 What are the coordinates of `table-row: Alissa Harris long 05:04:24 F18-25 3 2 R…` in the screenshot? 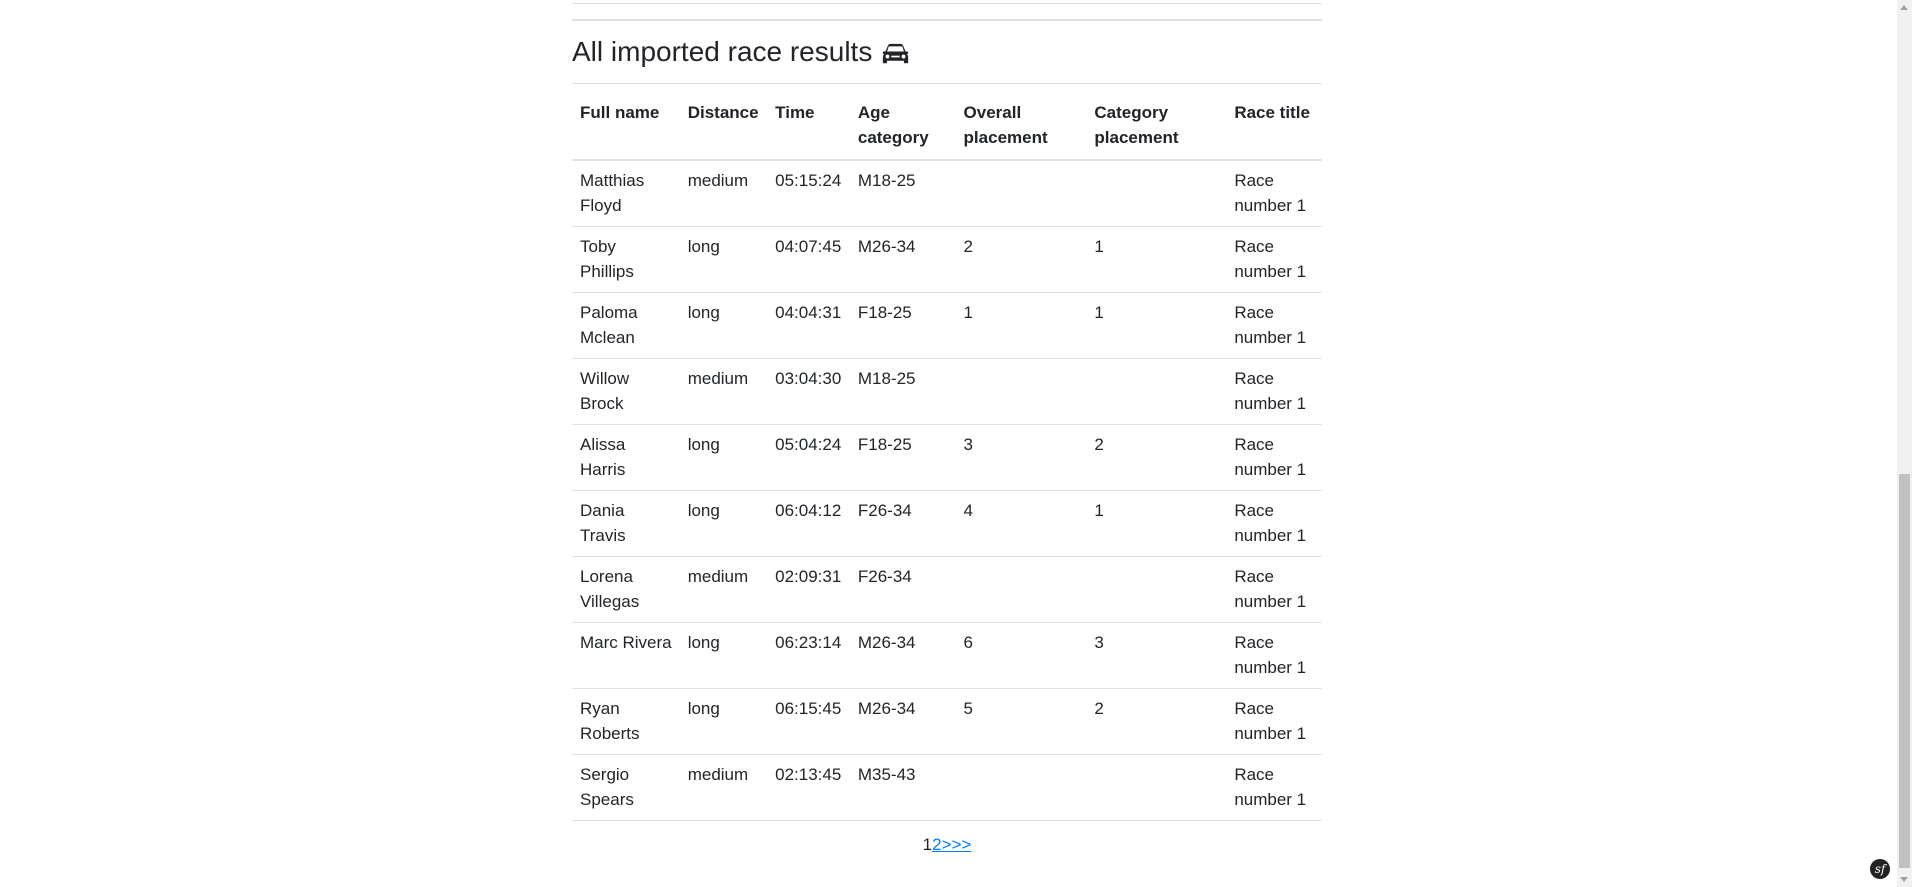 It's located at (947, 457).